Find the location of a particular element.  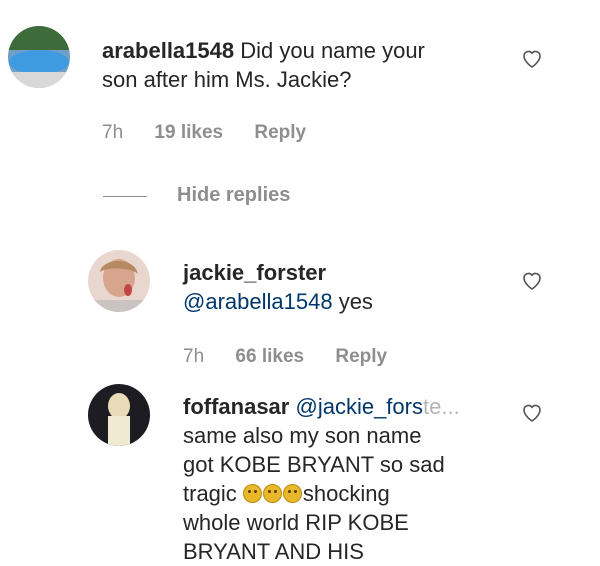

reply-text: yes is located at coordinates (355, 301).